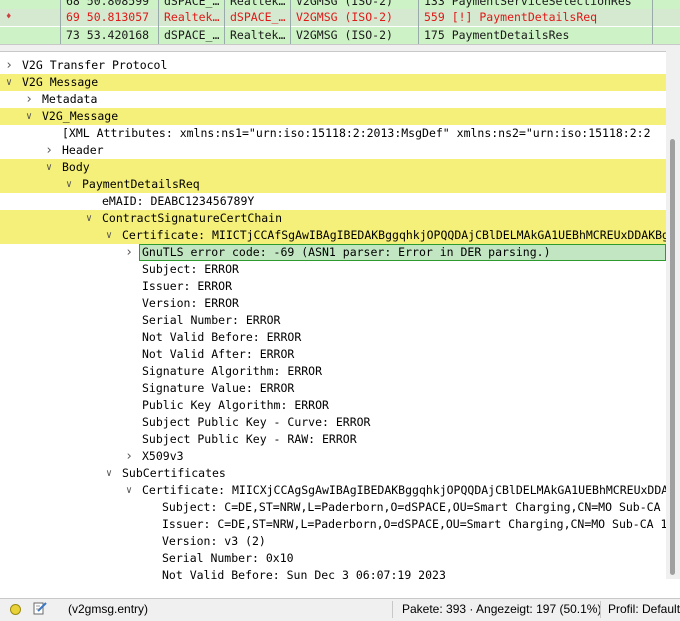  Describe the element at coordinates (511, 17) in the screenshot. I see `packet-cell-info: 559 [!] PaymentDetailsReq` at that location.